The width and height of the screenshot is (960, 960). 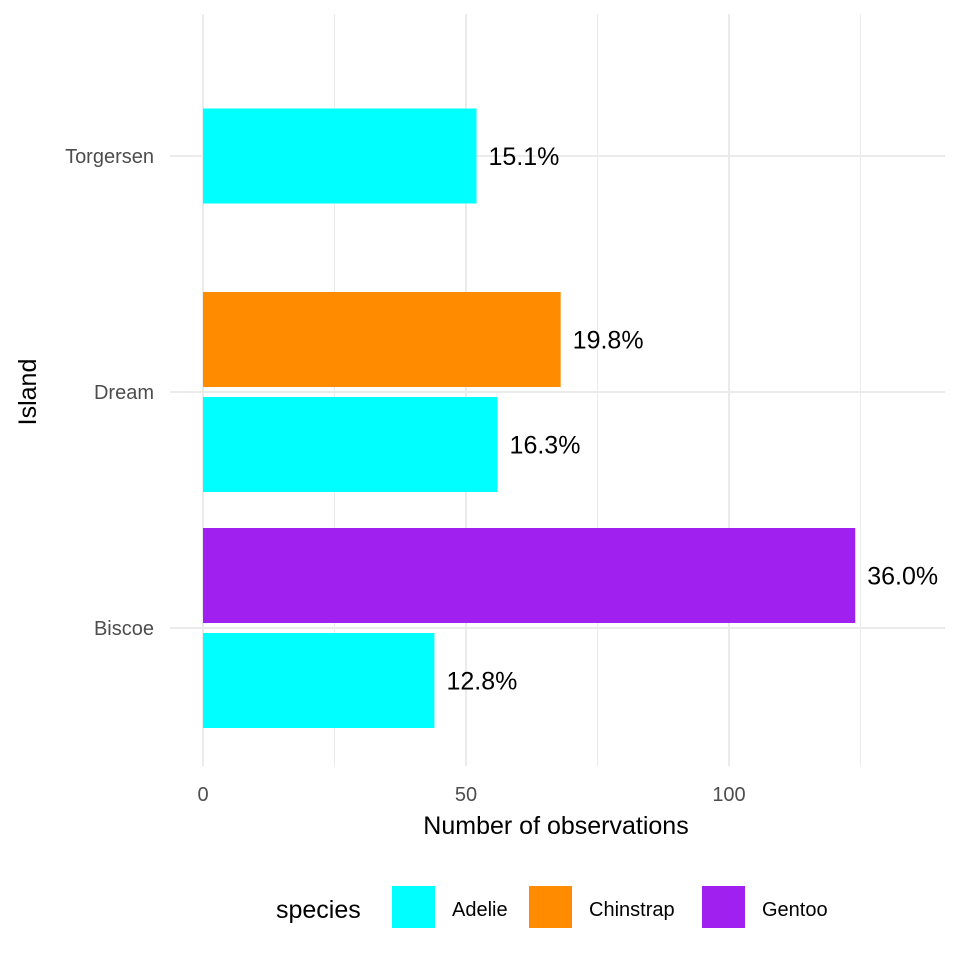 What do you see at coordinates (723, 907) in the screenshot?
I see `legend-key-gentoo` at bounding box center [723, 907].